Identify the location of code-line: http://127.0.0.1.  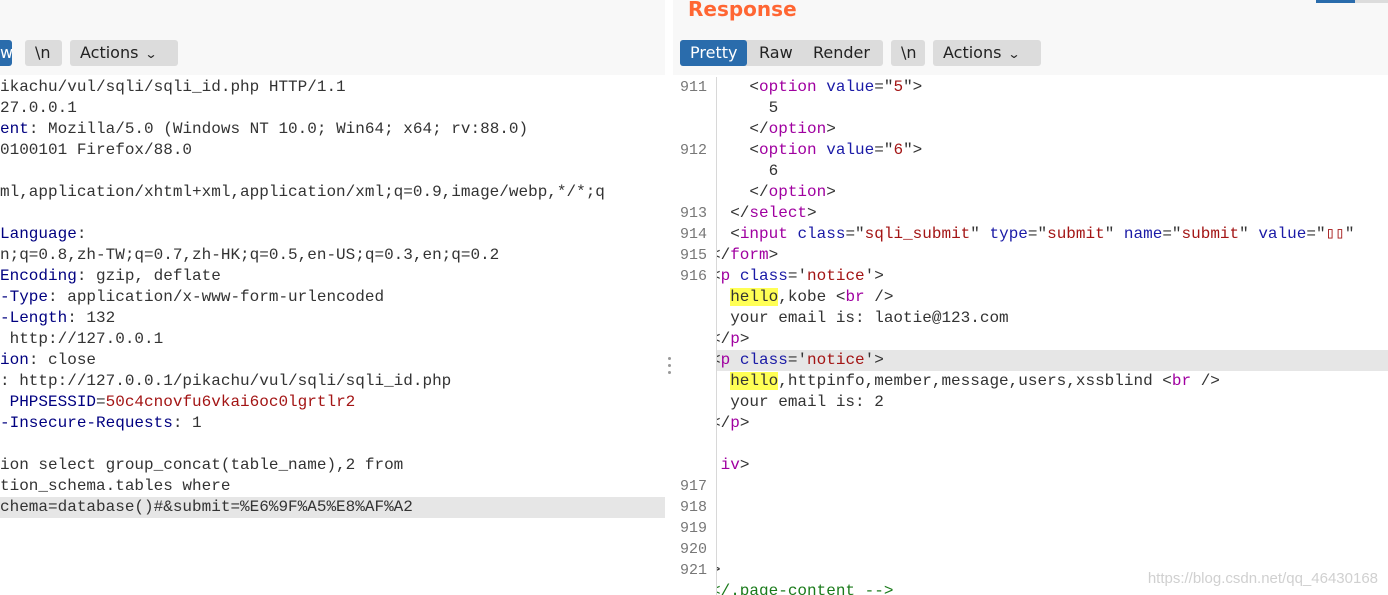
(332, 339).